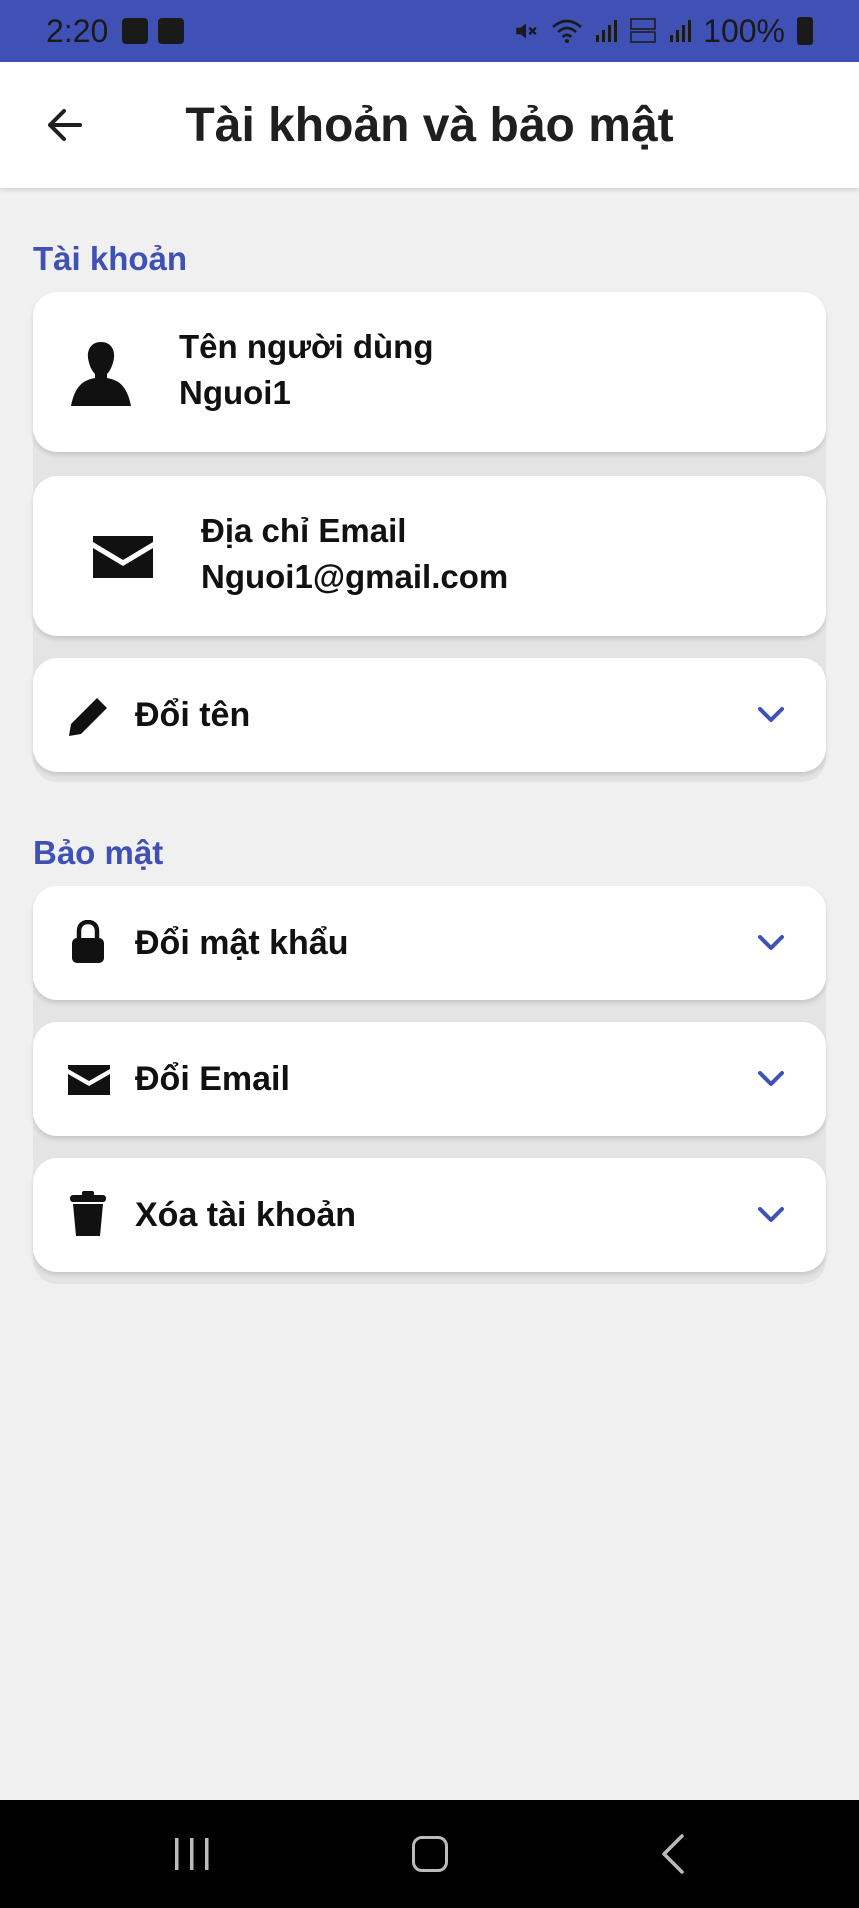 The image size is (859, 1908). I want to click on system-nav-bar, so click(429, 1854).